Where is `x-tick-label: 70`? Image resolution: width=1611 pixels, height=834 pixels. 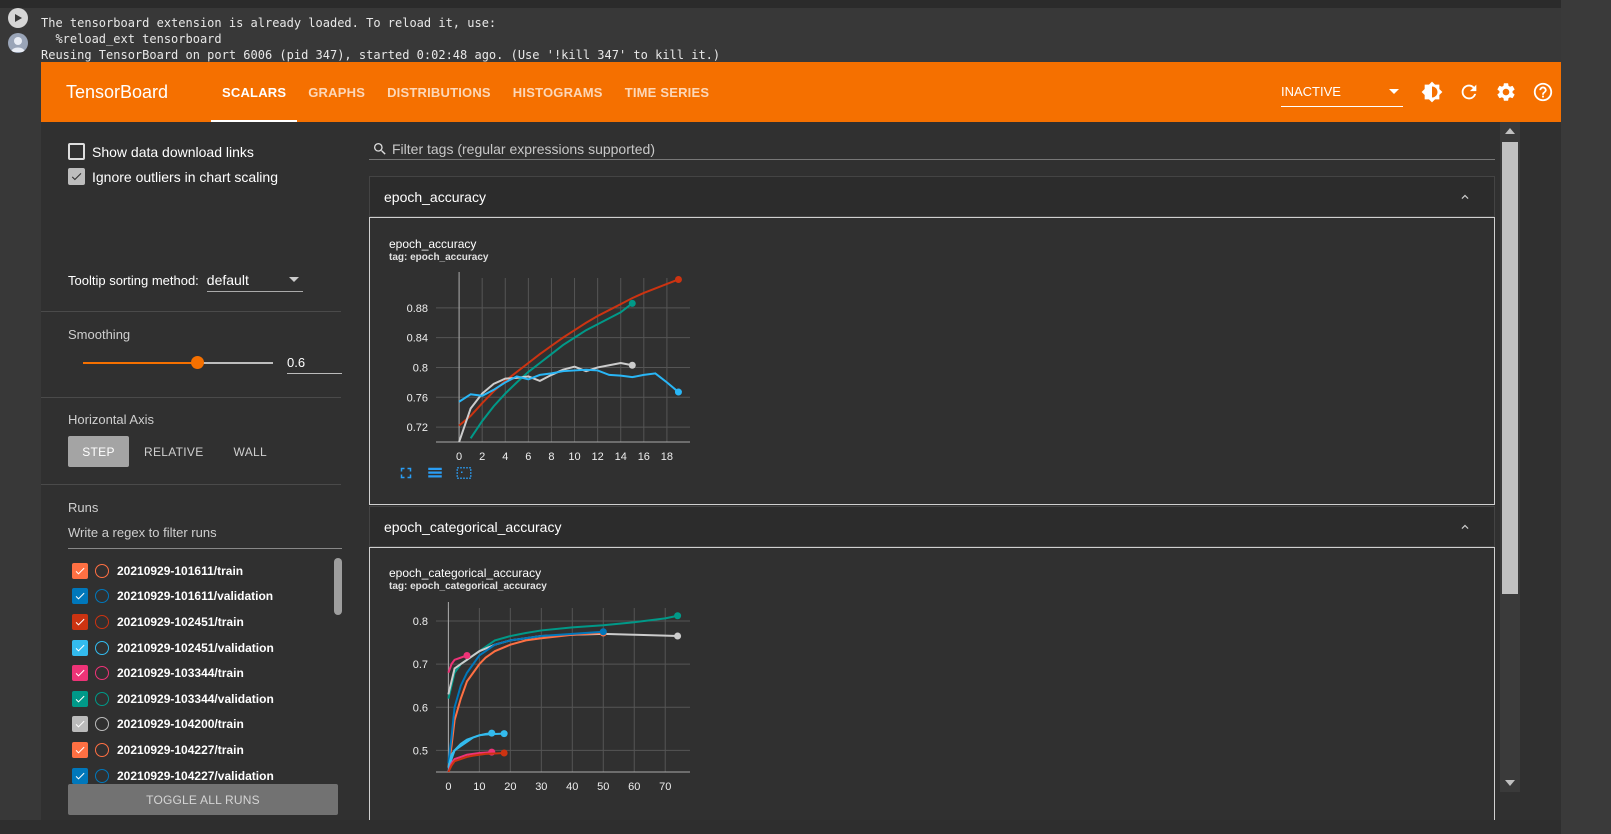
x-tick-label: 70 is located at coordinates (665, 787).